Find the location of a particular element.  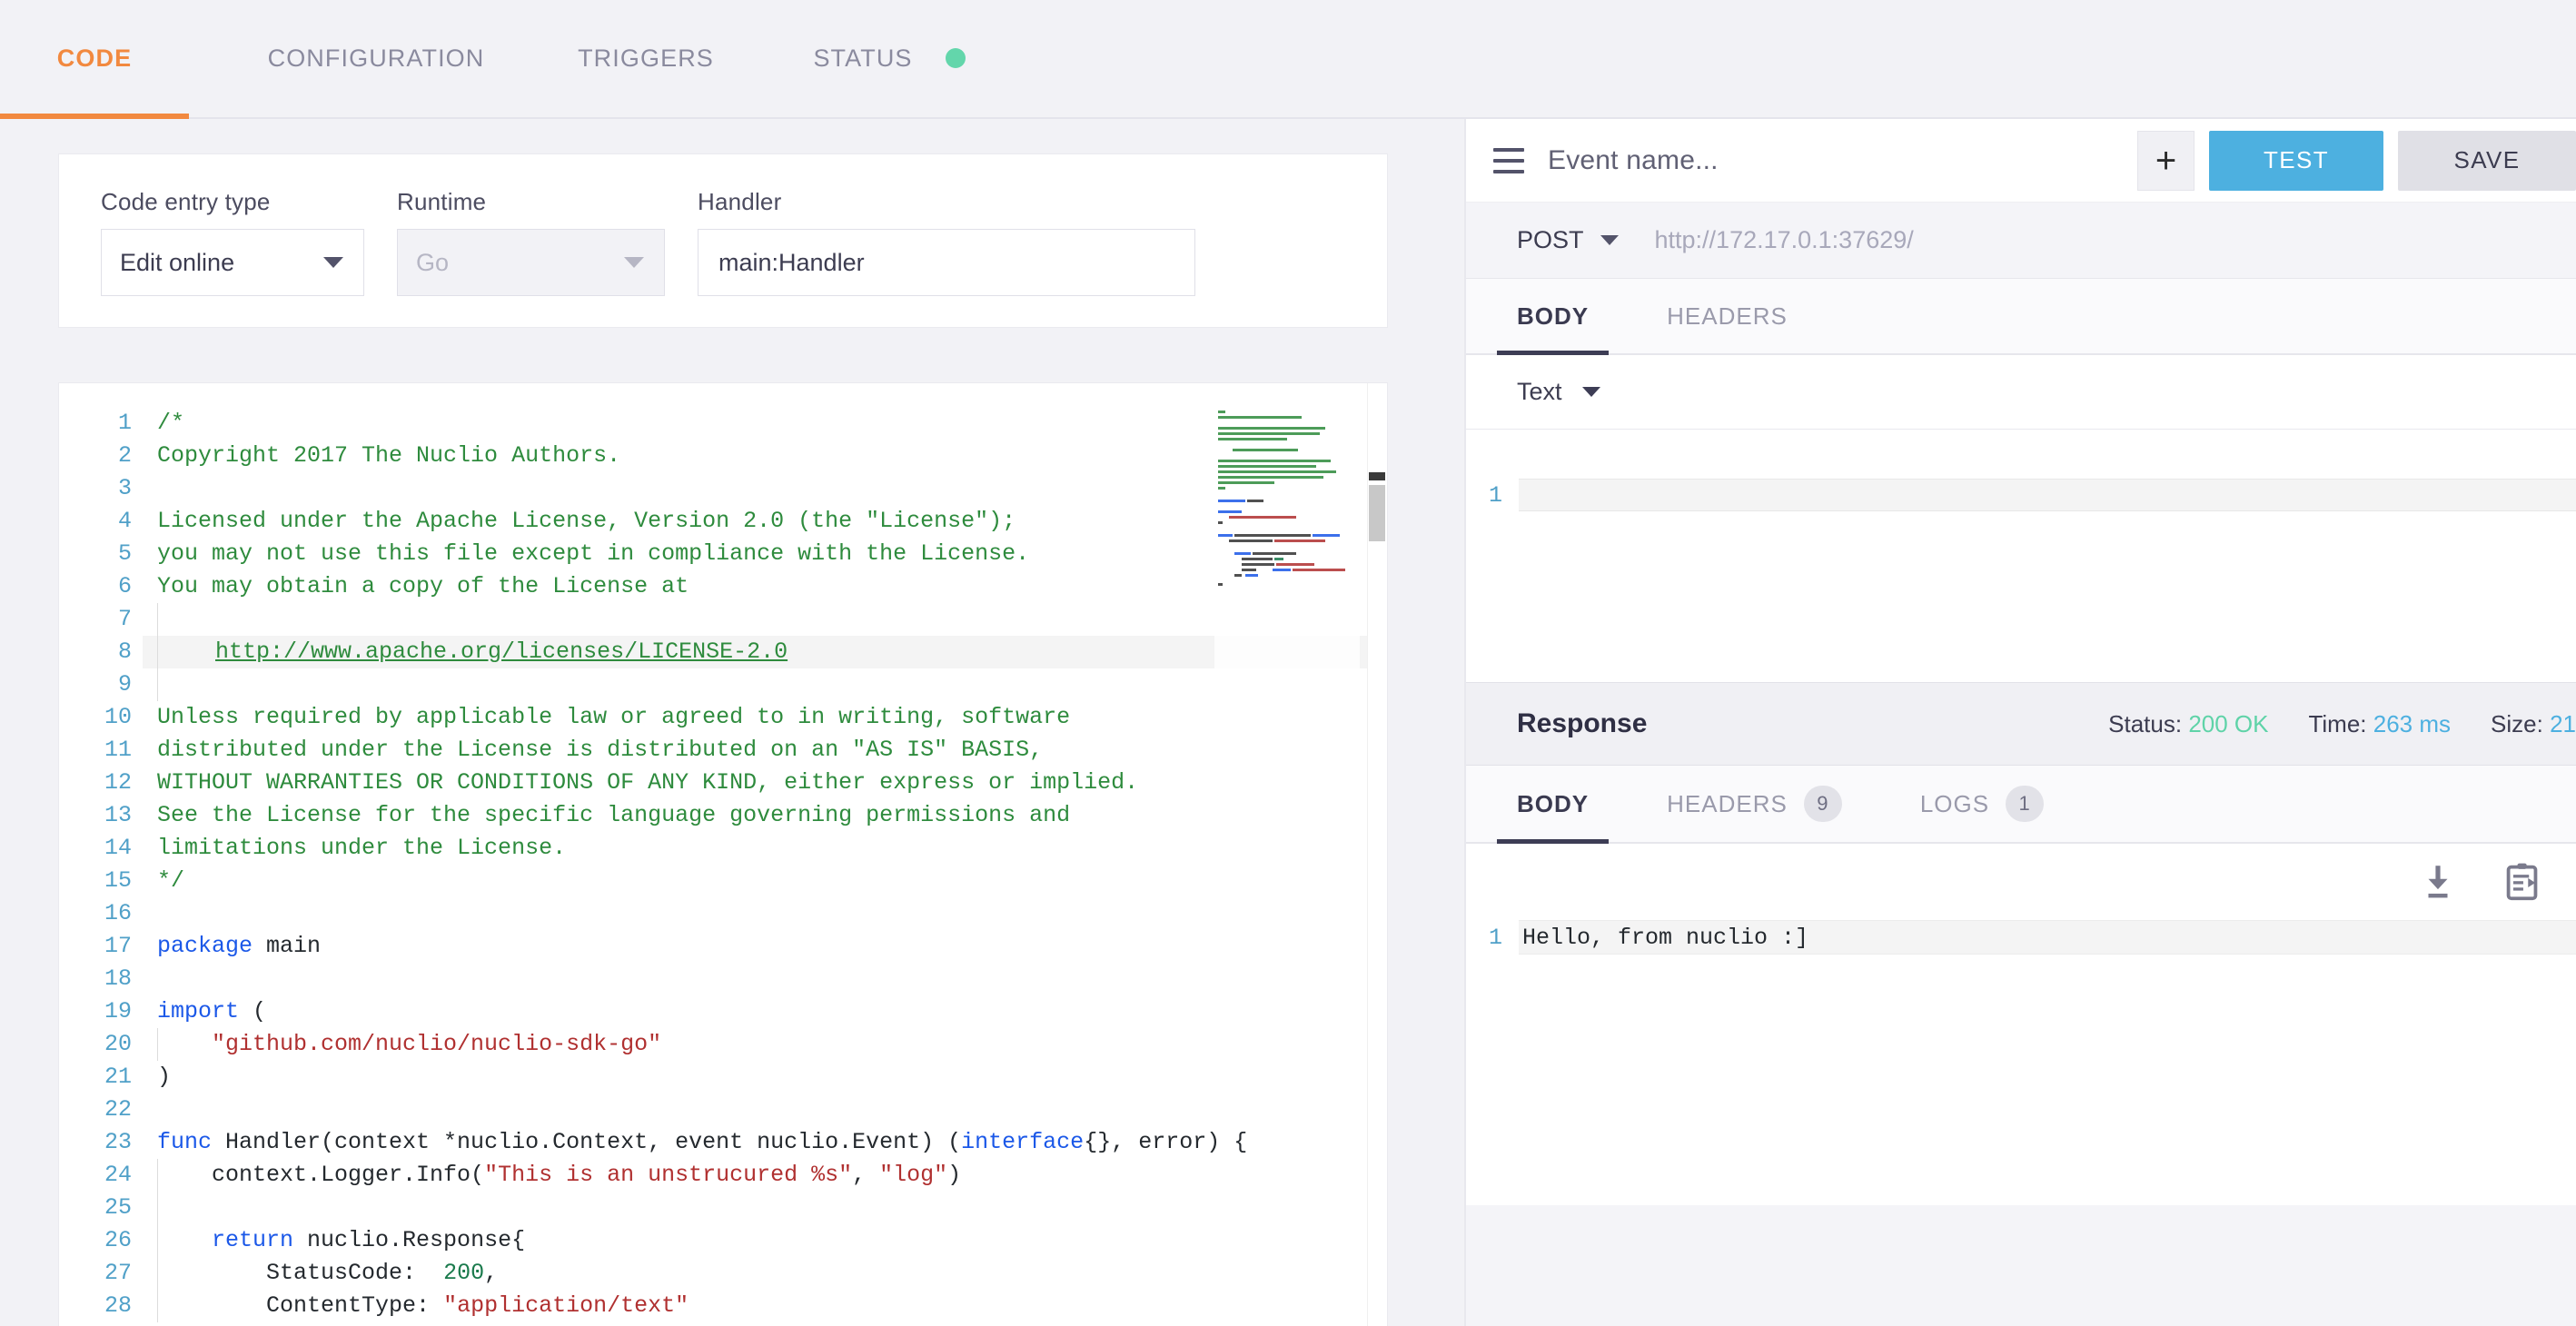

code-statuscode-value: 200 is located at coordinates (464, 1273).